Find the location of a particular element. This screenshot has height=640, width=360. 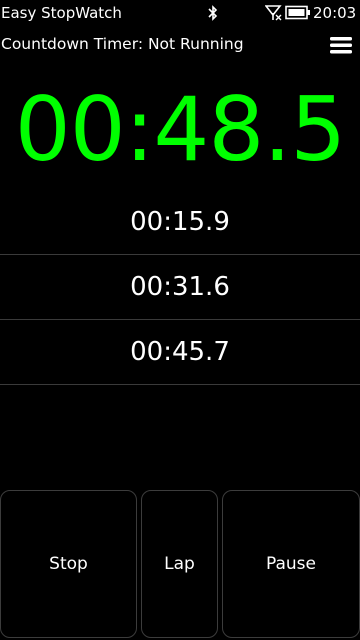

pause-button: Pause is located at coordinates (291, 564).